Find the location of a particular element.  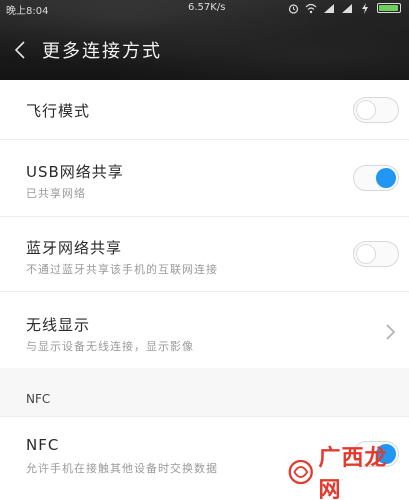

status-bar: 晚上8:04 6.57K/s is located at coordinates (204, 10).